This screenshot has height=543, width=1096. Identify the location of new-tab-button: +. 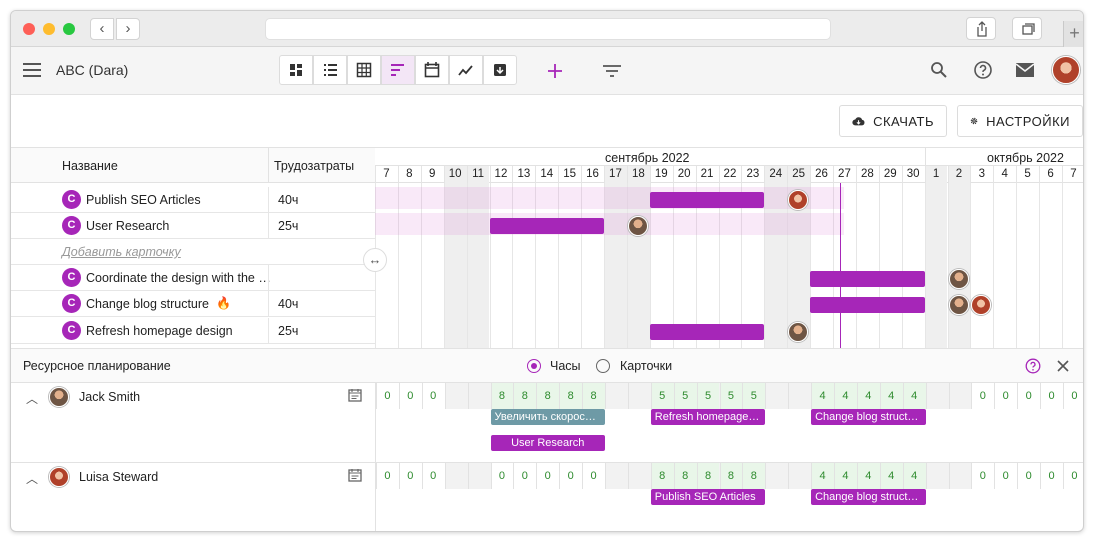
(1073, 34).